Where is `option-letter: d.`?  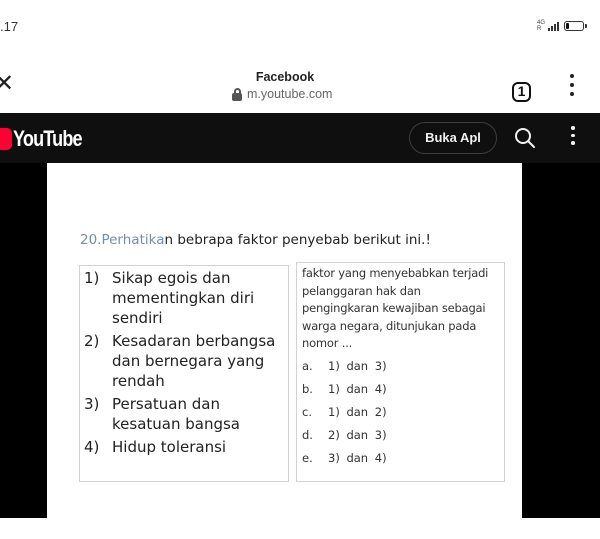 option-letter: d. is located at coordinates (307, 434).